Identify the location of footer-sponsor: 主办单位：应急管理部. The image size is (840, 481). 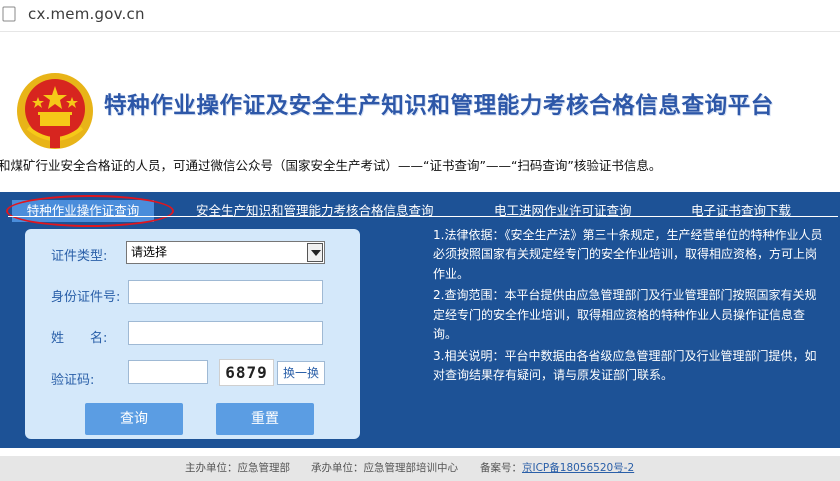
(237, 468).